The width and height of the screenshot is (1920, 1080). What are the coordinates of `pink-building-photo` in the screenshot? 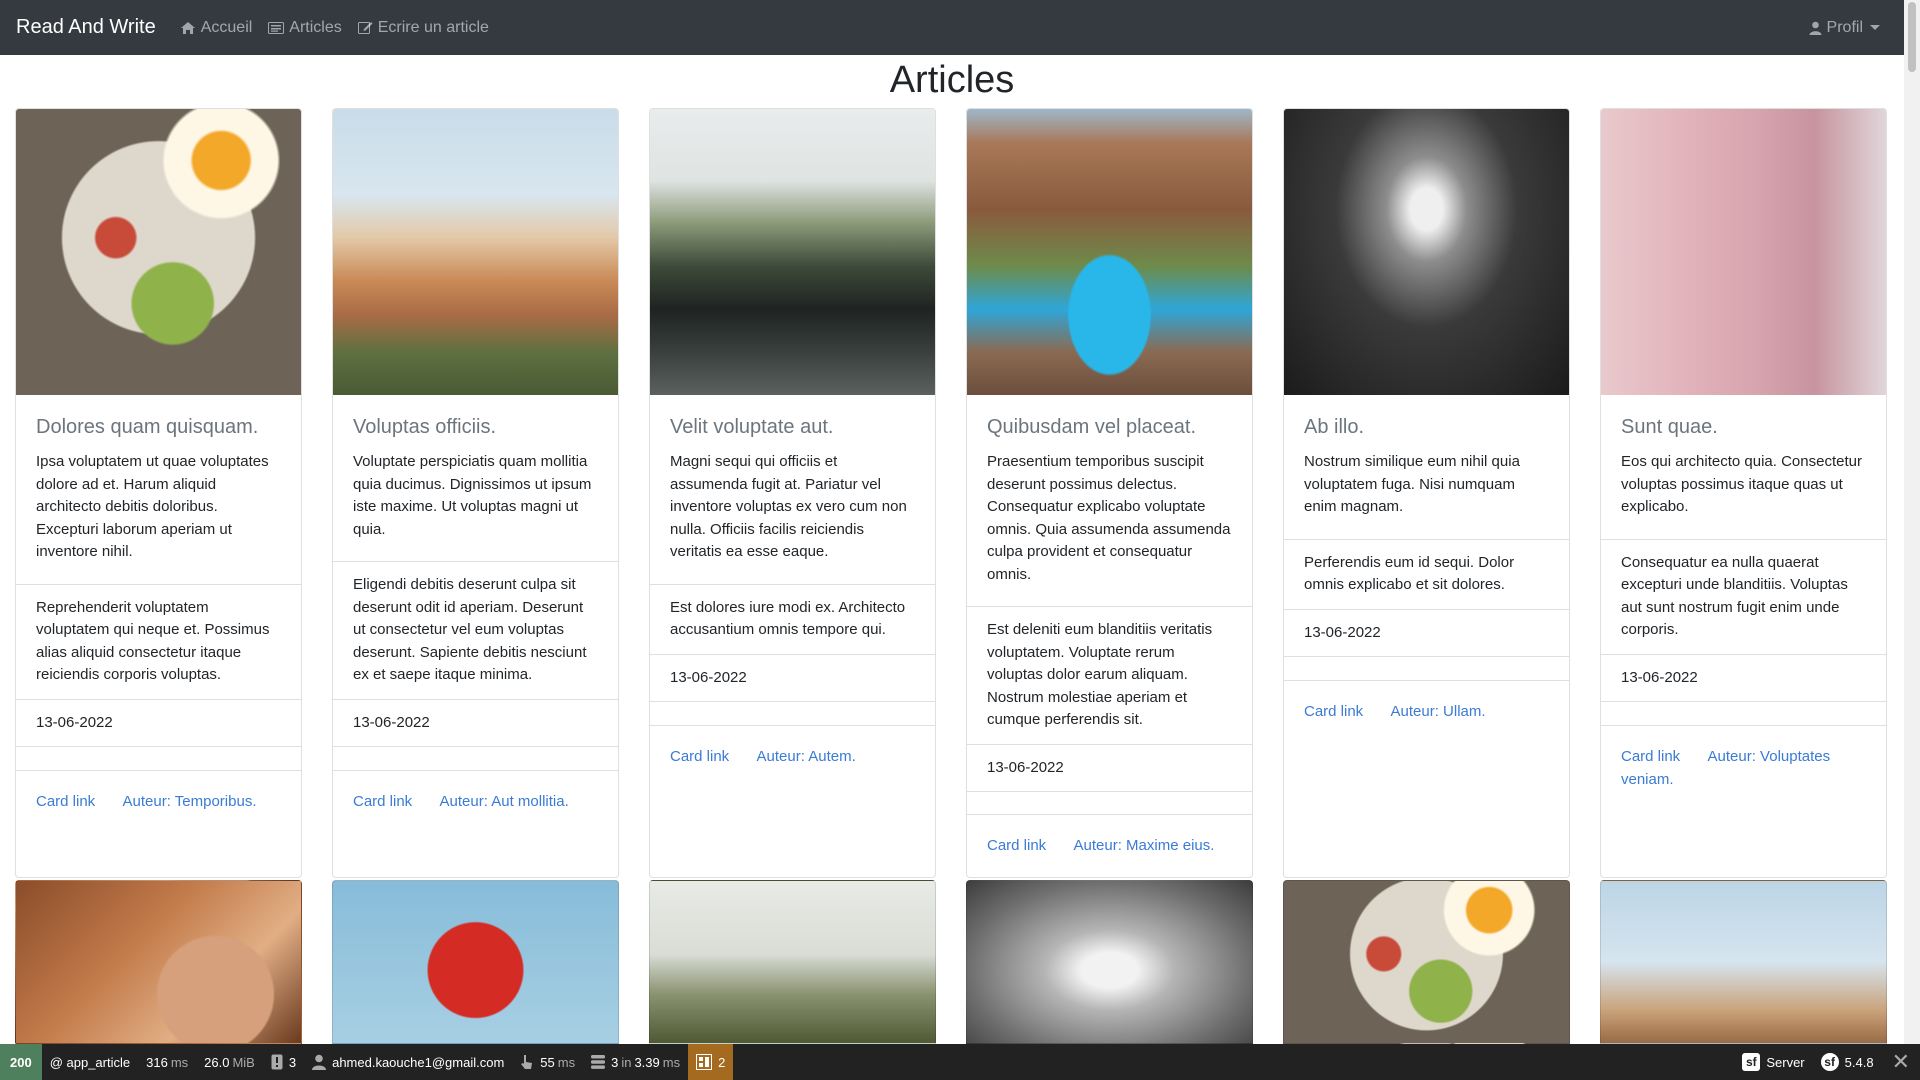 It's located at (1743, 252).